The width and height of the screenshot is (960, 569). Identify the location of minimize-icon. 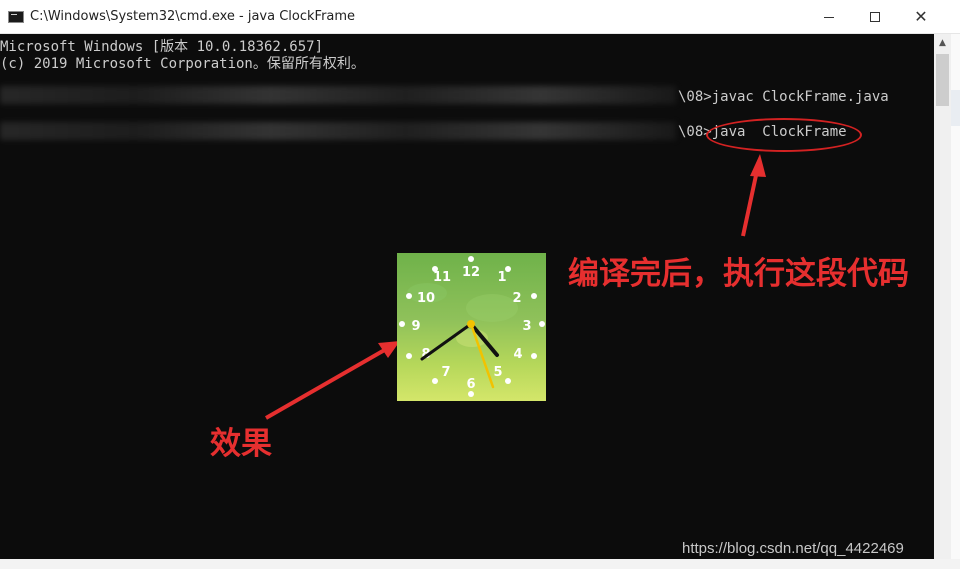
(829, 17).